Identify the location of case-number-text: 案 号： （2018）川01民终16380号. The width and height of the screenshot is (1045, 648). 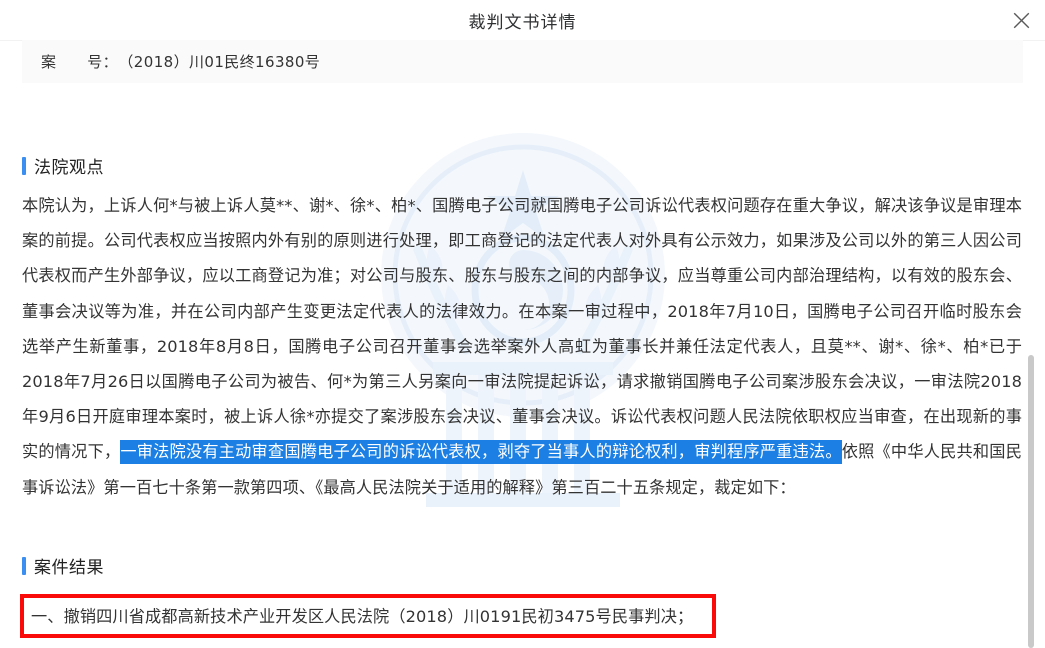
(181, 62).